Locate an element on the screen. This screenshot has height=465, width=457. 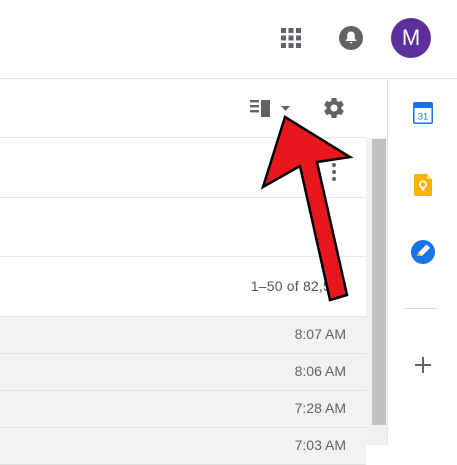
side-panel-divider is located at coordinates (421, 308).